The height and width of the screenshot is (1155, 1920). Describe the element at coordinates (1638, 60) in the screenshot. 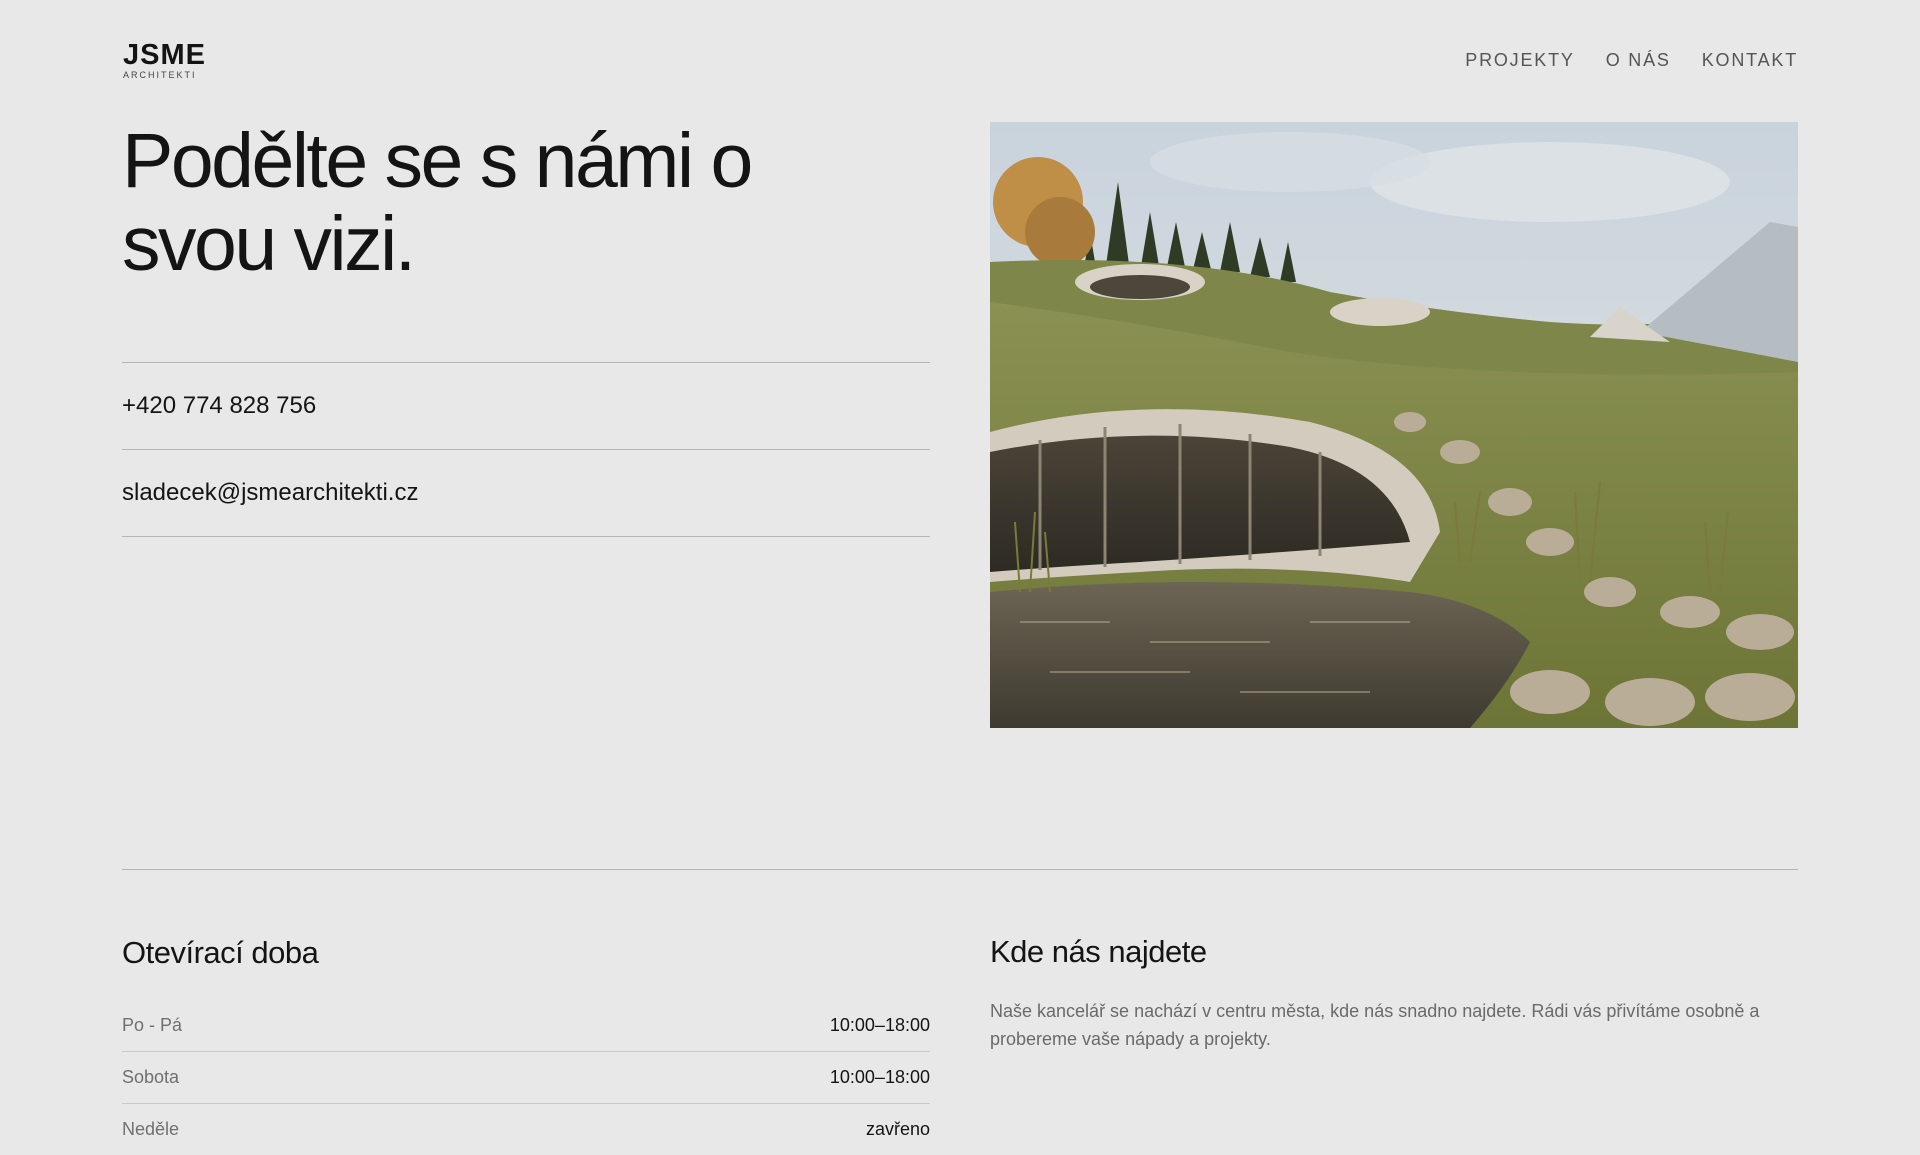

I see `nav-o-nas: O NÁS` at that location.